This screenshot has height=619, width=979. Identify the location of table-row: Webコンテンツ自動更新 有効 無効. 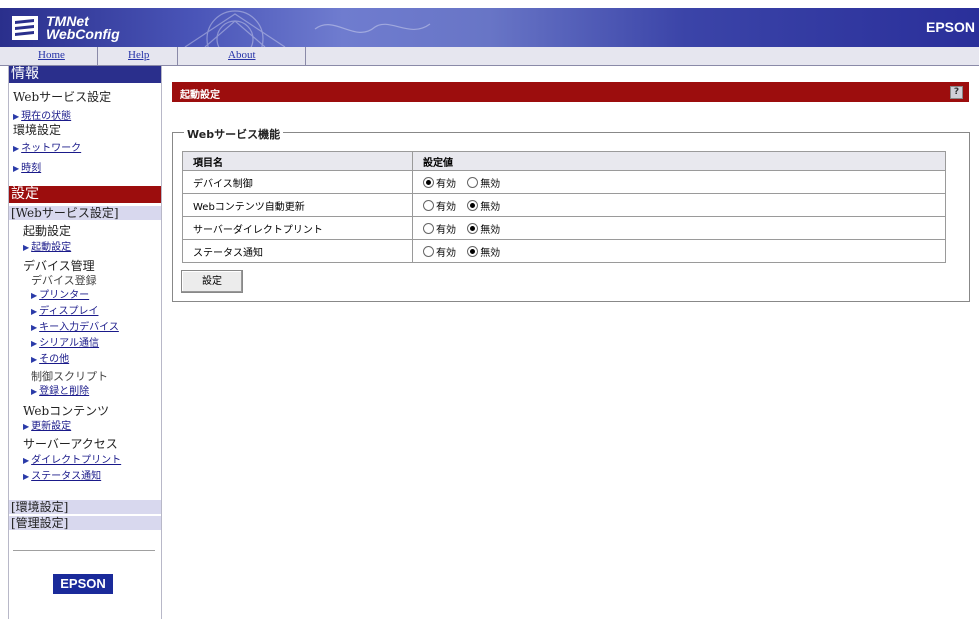
(564, 205).